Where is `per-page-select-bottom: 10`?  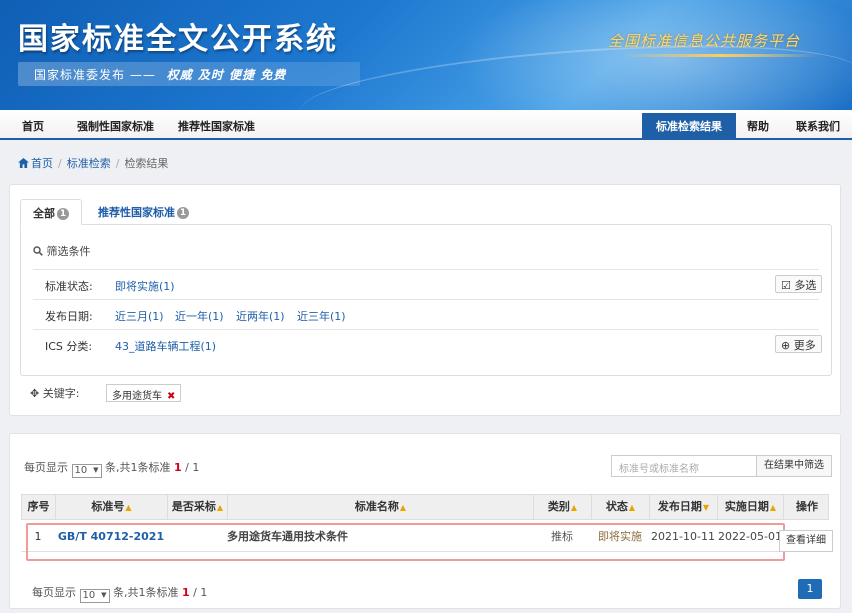 per-page-select-bottom: 10 is located at coordinates (94, 596).